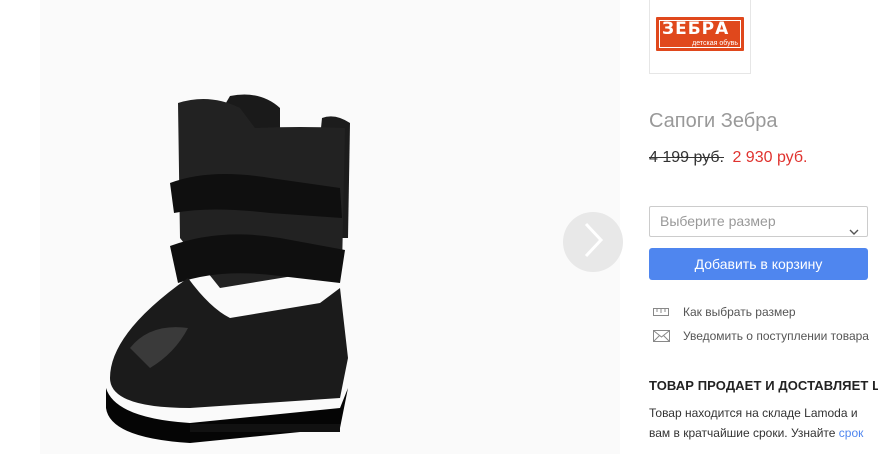  Describe the element at coordinates (718, 221) in the screenshot. I see `size-select-placeholder: Выберите размер` at that location.